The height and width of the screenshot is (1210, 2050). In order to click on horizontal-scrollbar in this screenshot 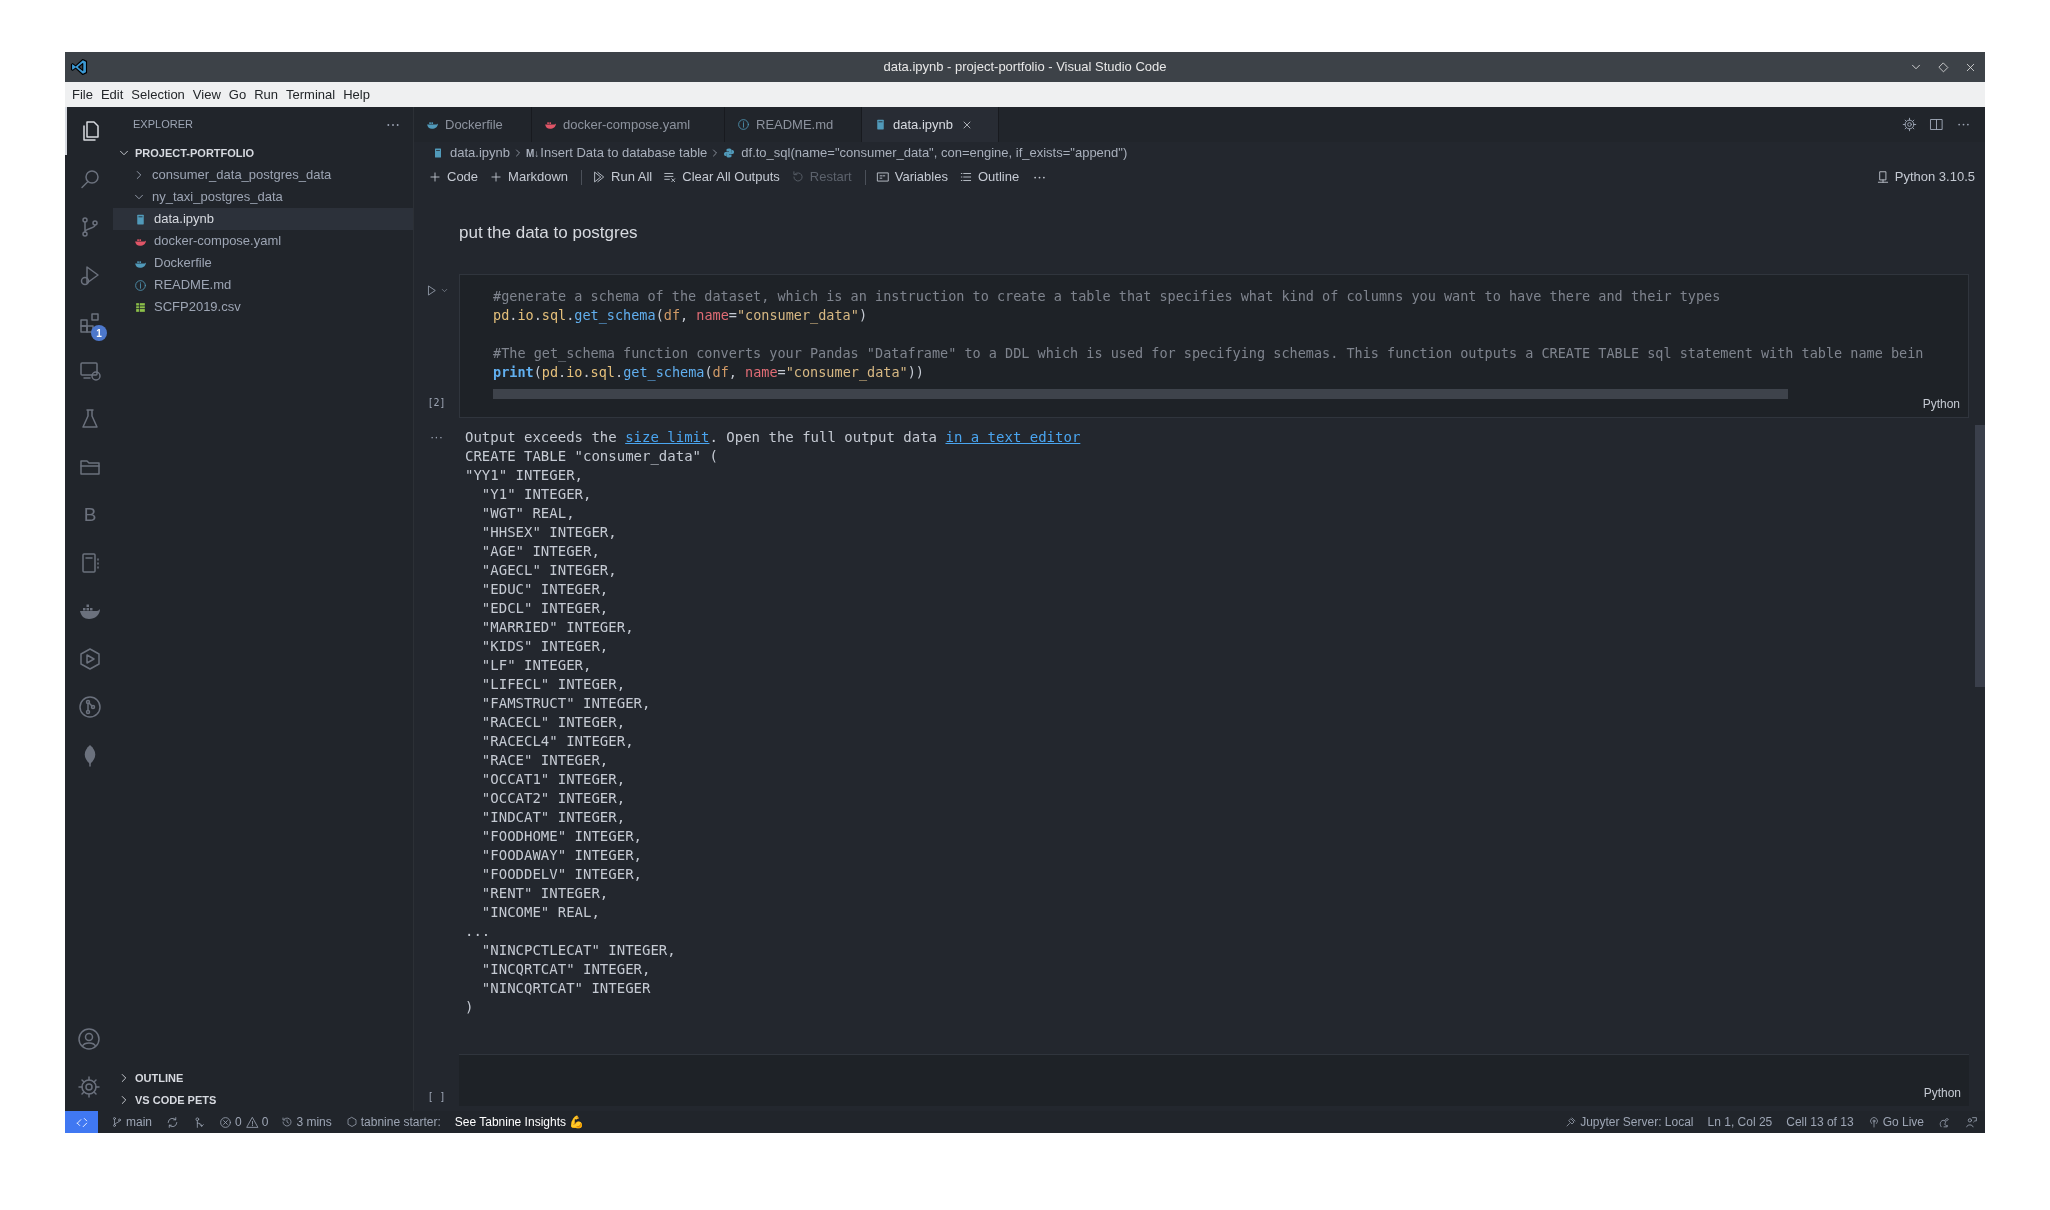, I will do `click(1140, 394)`.